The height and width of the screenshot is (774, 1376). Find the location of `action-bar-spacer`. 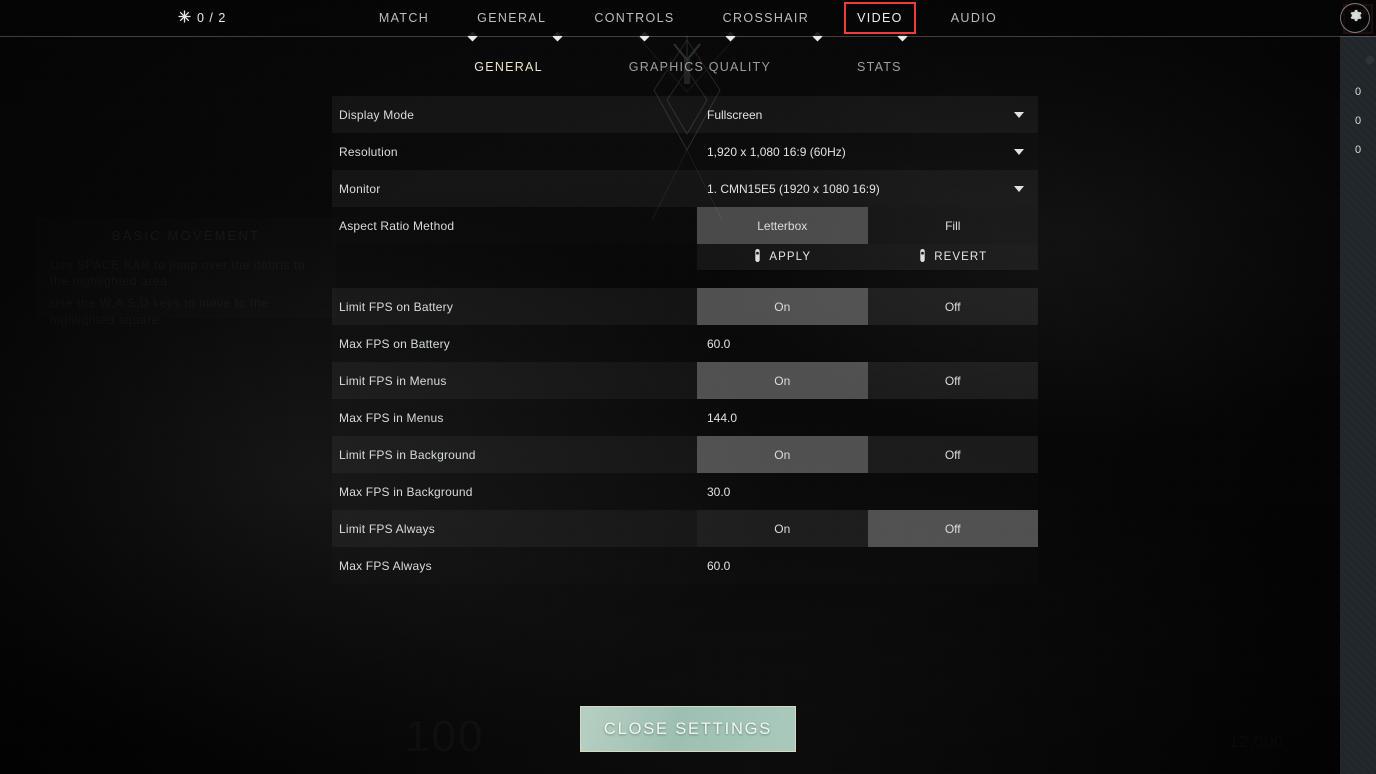

action-bar-spacer is located at coordinates (514, 257).